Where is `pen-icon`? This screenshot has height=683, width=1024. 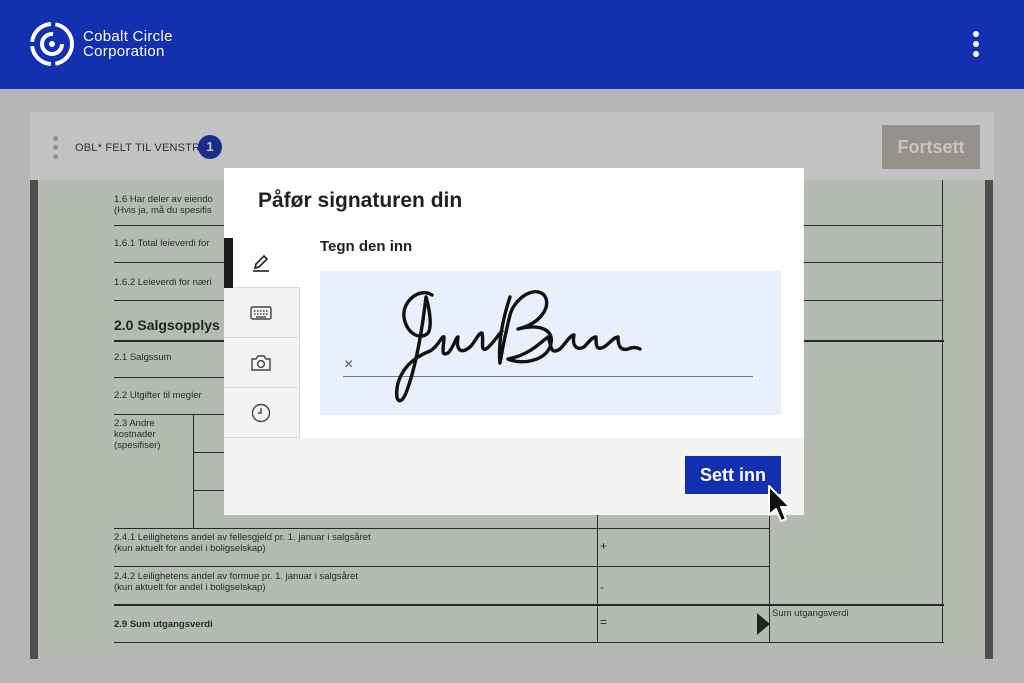
pen-icon is located at coordinates (261, 263).